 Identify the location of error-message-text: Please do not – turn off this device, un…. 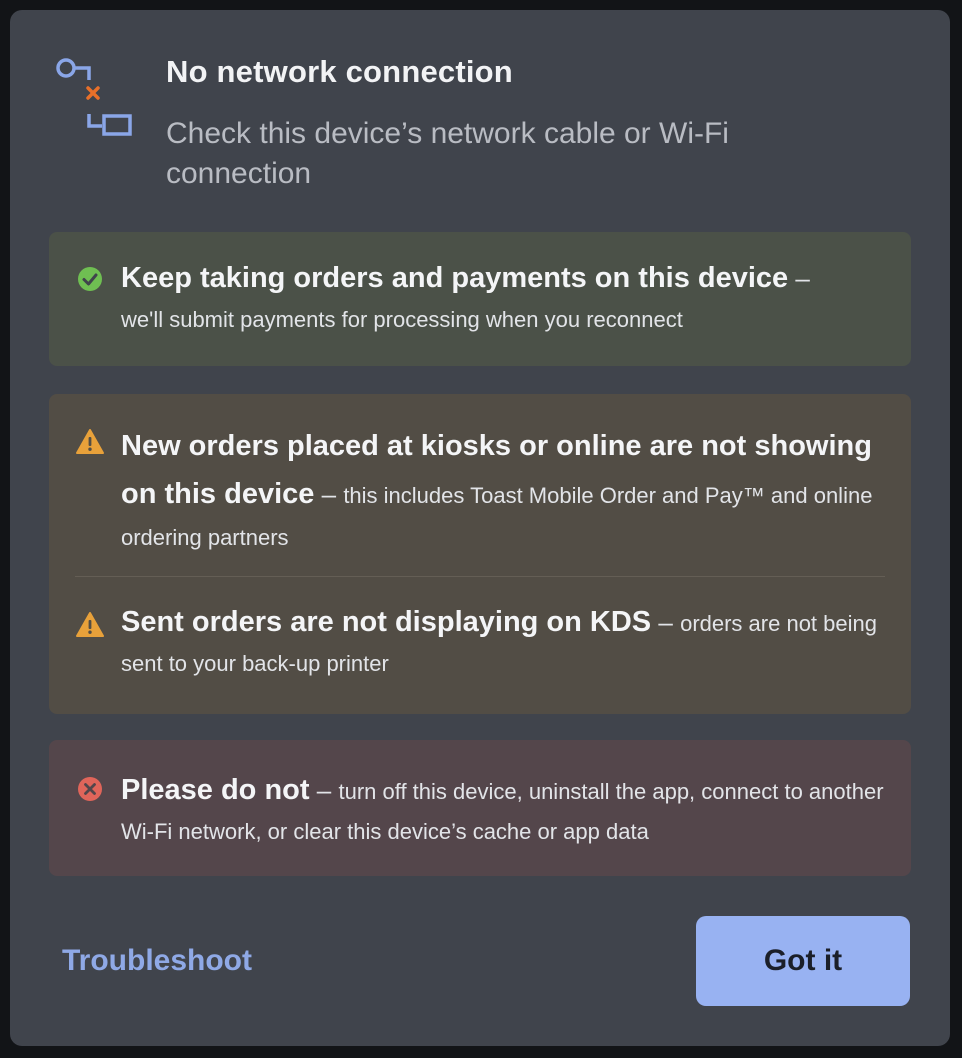
(506, 811).